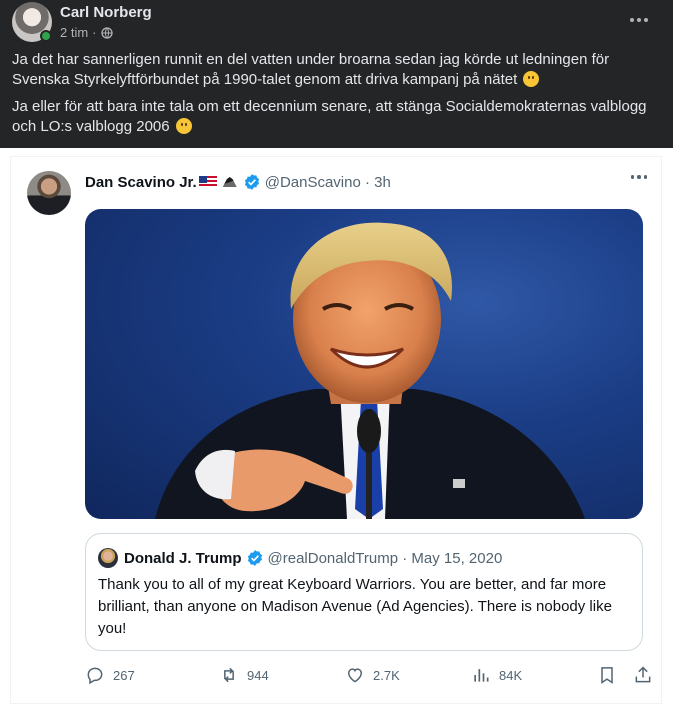  Describe the element at coordinates (638, 177) in the screenshot. I see `tweet-more-icon` at that location.